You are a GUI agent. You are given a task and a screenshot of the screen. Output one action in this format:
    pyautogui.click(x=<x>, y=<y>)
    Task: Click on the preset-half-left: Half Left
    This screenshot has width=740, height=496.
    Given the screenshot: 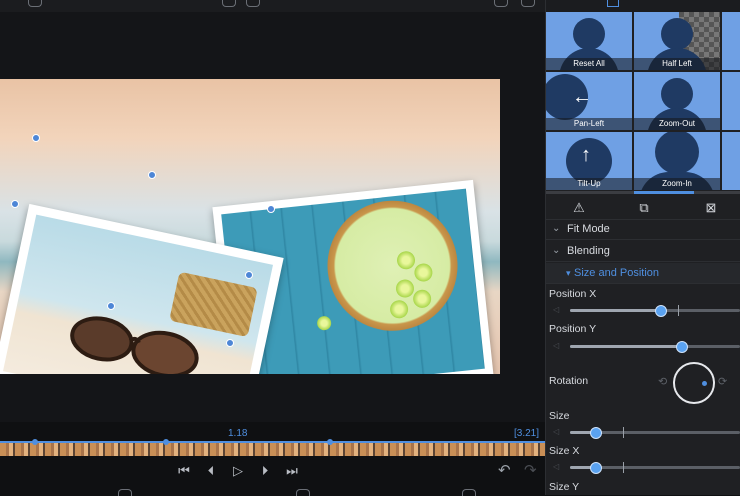 What is the action you would take?
    pyautogui.click(x=677, y=41)
    